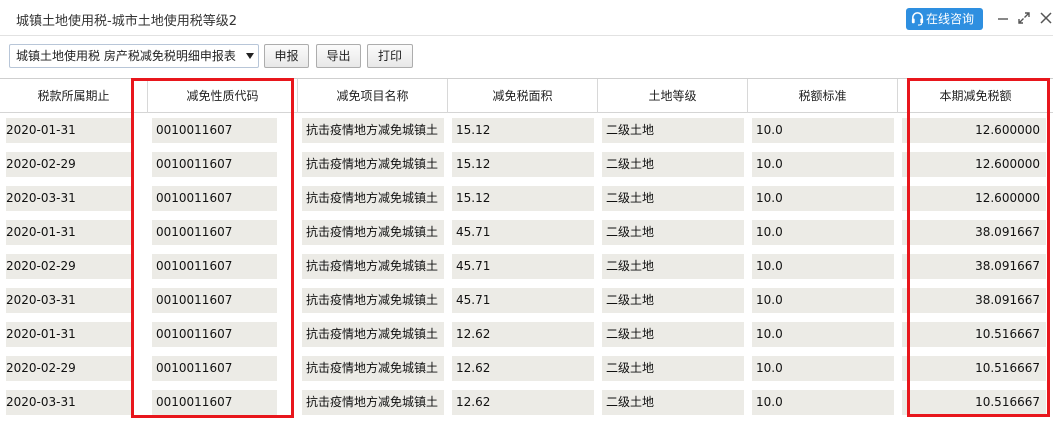  Describe the element at coordinates (373, 96) in the screenshot. I see `header-item-name: 减免项目名称` at that location.